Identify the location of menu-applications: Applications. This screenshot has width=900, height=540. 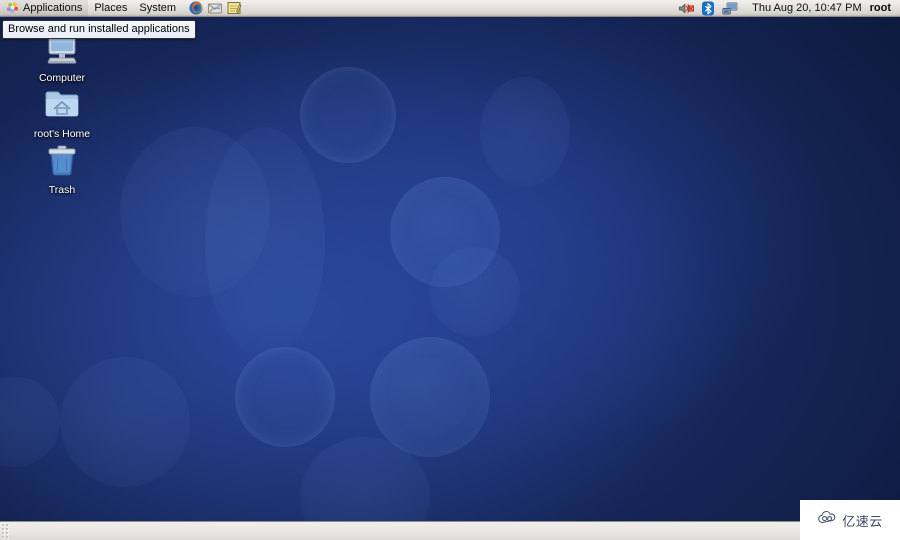
(44, 8).